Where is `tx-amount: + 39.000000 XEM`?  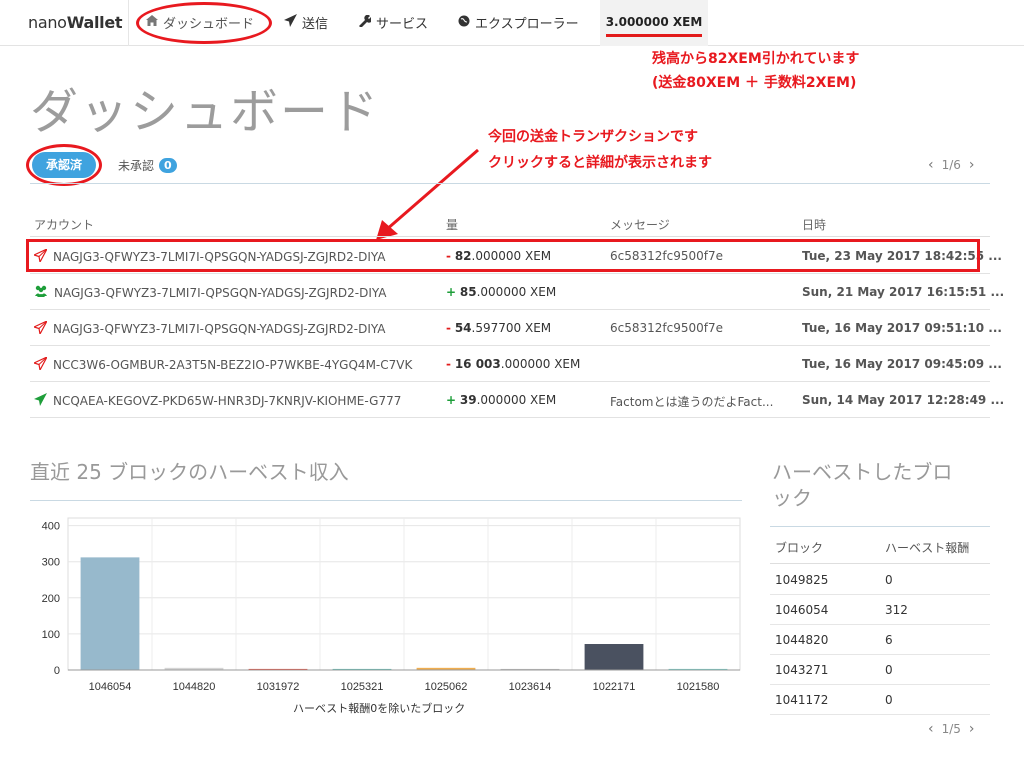
tx-amount: + 39.000000 XEM is located at coordinates (501, 400).